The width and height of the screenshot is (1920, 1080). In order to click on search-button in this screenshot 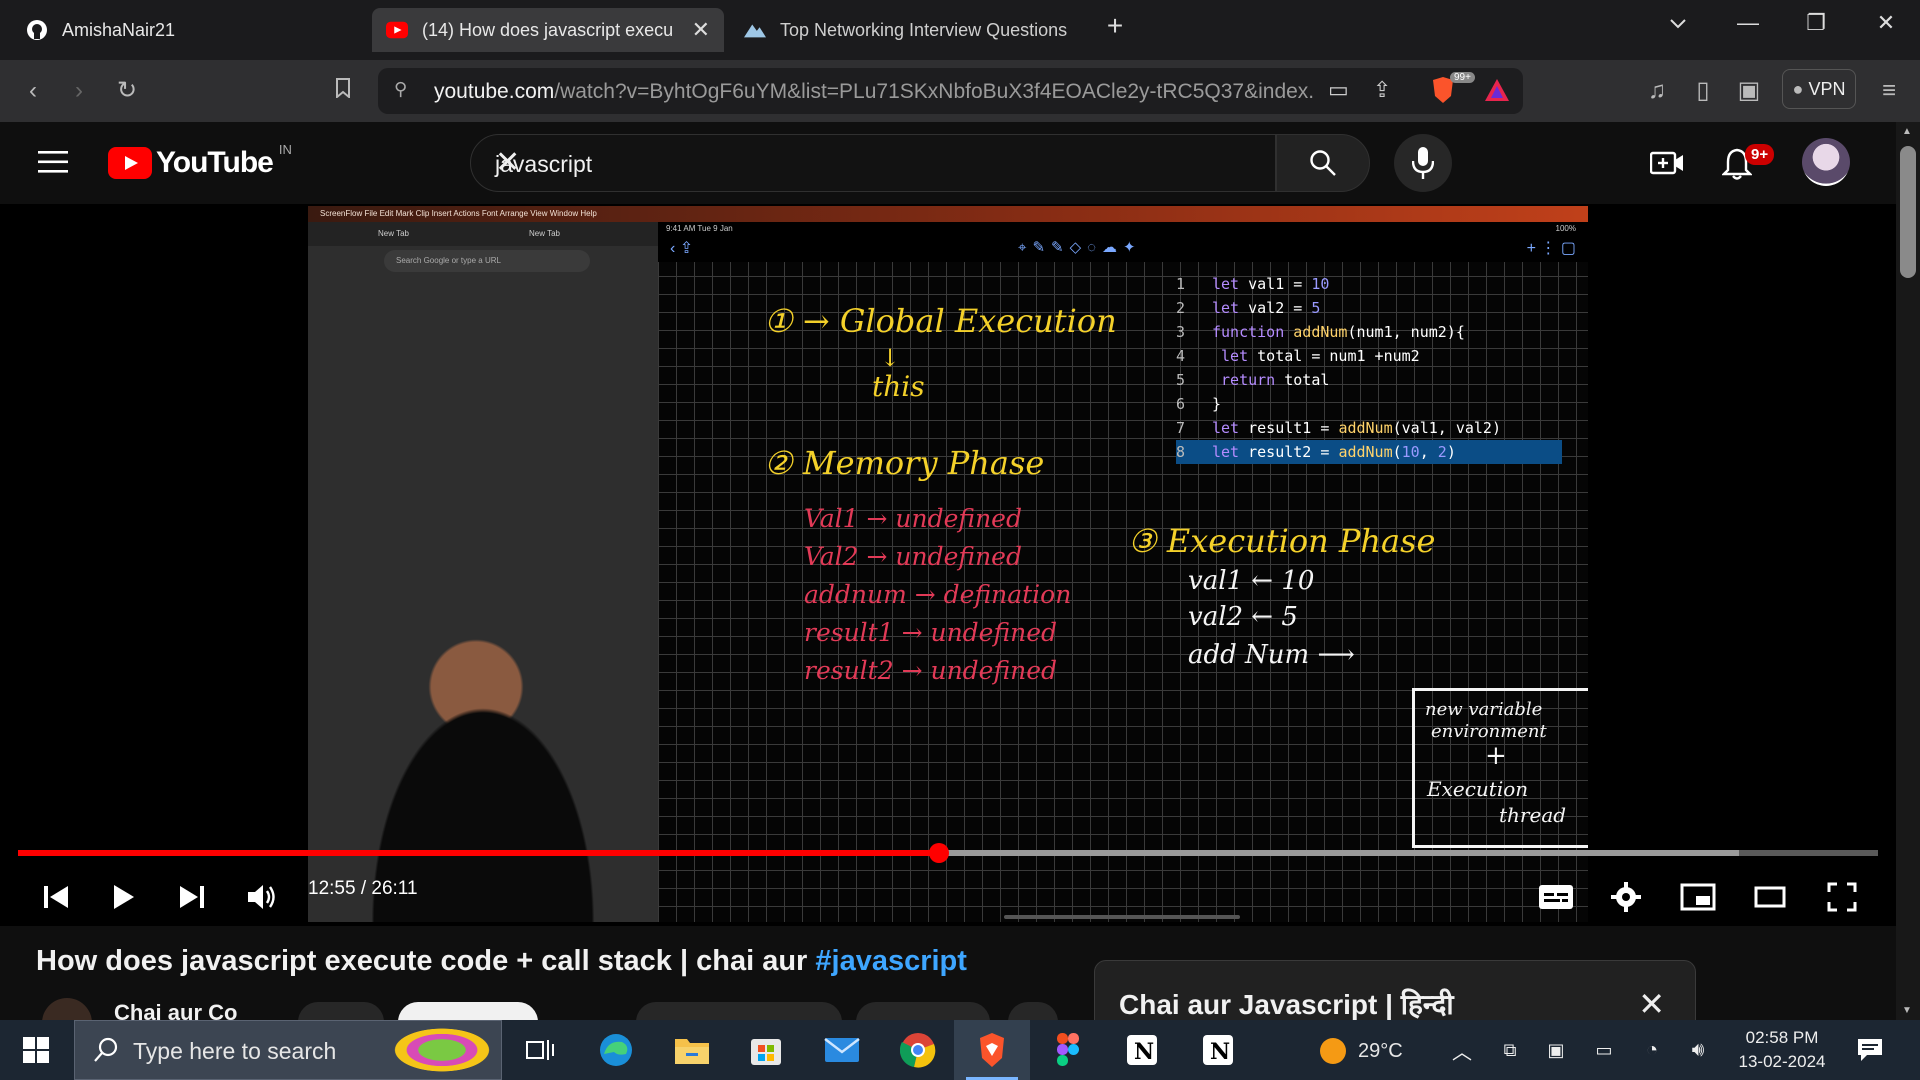, I will do `click(1323, 163)`.